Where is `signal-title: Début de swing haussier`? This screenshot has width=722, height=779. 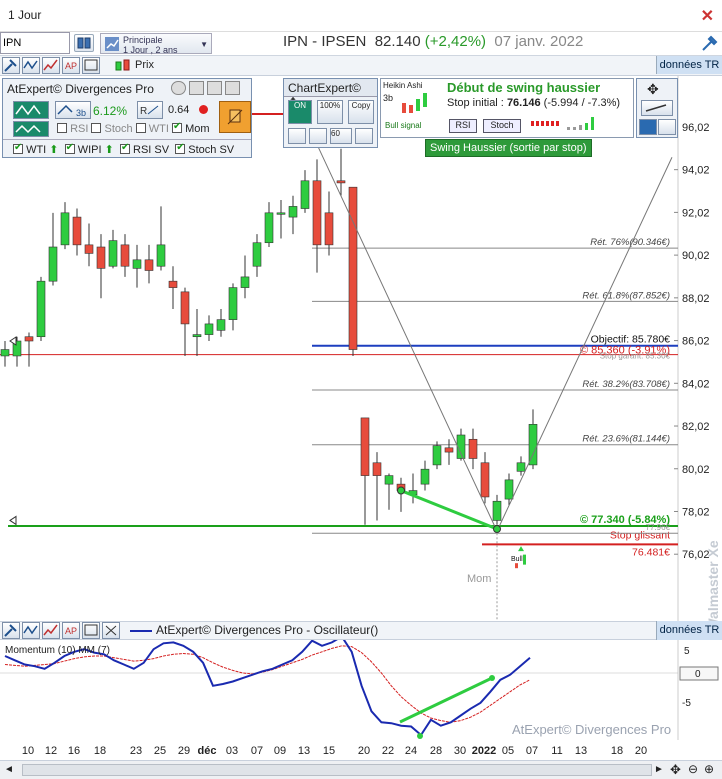 signal-title: Début de swing haussier is located at coordinates (524, 87).